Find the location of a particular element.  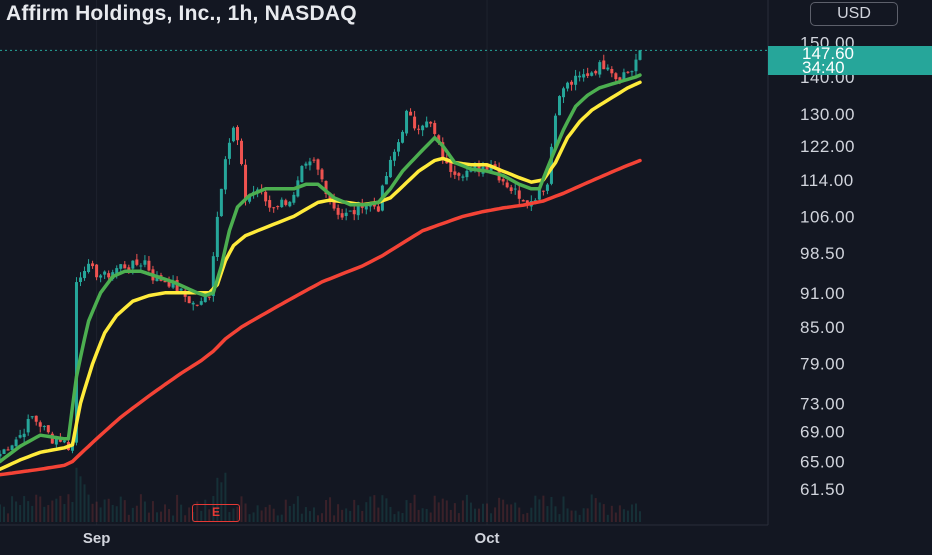

earnings-marker: E is located at coordinates (216, 513).